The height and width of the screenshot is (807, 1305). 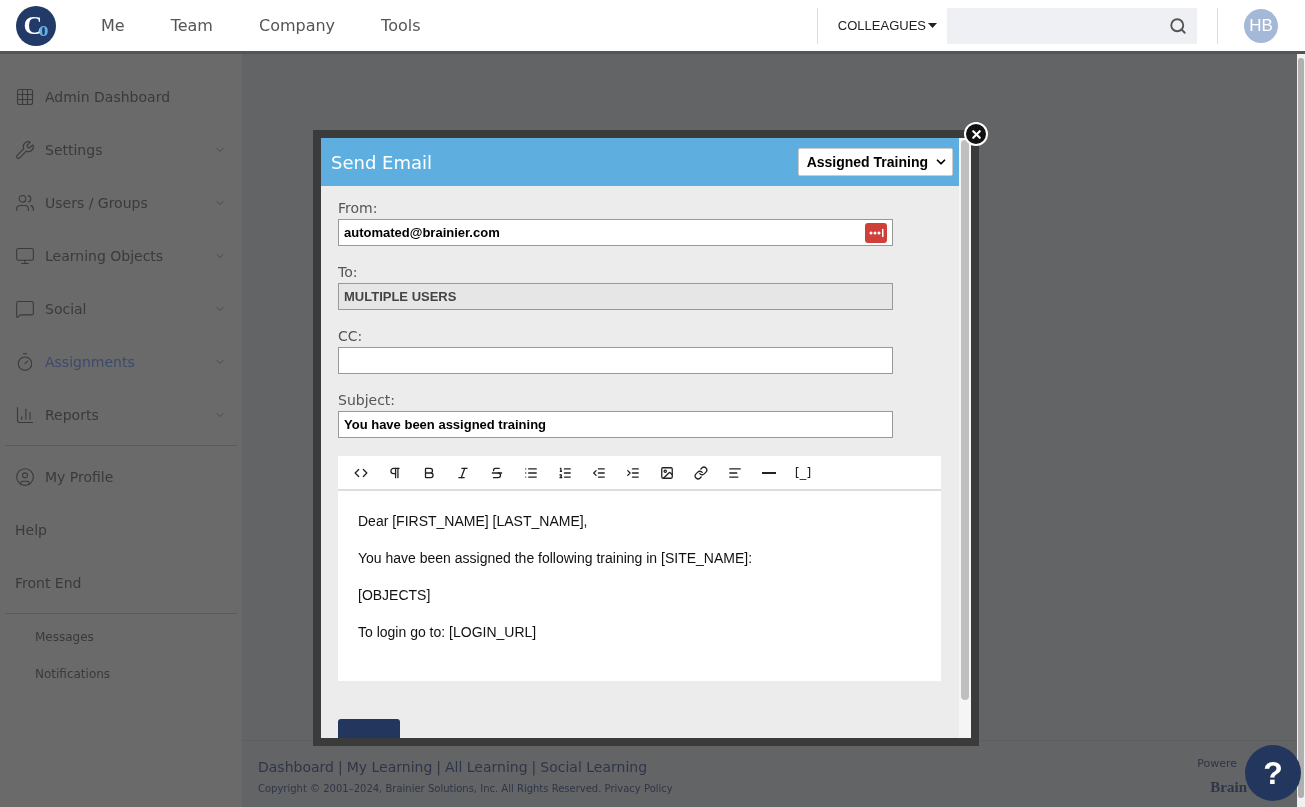 What do you see at coordinates (615, 232) in the screenshot?
I see `input-field: automated@brainier.com` at bounding box center [615, 232].